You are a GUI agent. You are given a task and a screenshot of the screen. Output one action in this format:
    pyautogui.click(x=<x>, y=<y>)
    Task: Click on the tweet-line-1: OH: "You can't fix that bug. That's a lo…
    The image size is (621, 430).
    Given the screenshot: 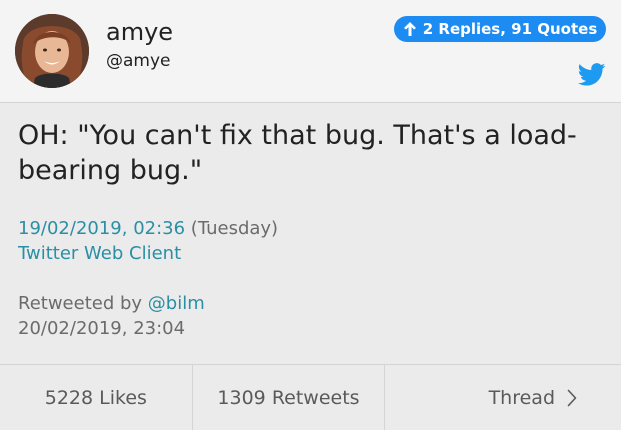 What is the action you would take?
    pyautogui.click(x=297, y=135)
    